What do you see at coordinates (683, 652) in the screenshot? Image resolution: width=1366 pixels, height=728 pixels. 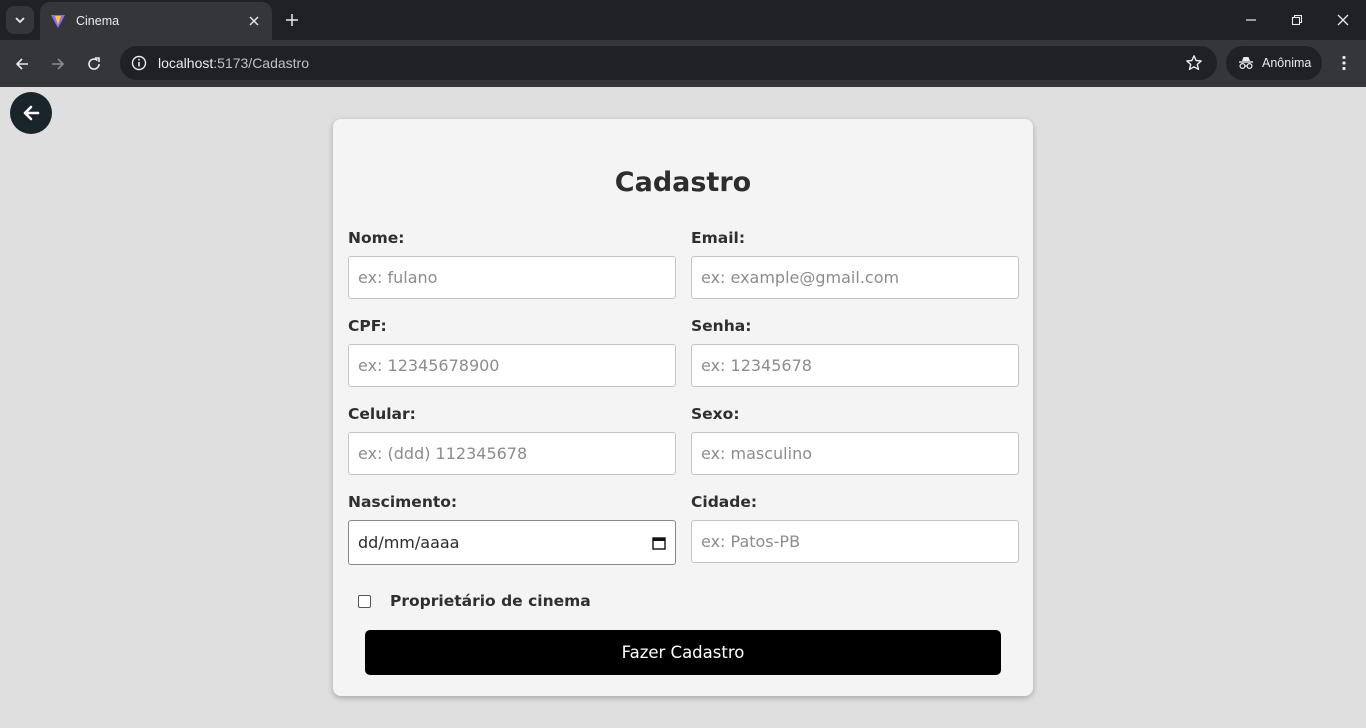 I see `submit-button: Fazer Cadastro` at bounding box center [683, 652].